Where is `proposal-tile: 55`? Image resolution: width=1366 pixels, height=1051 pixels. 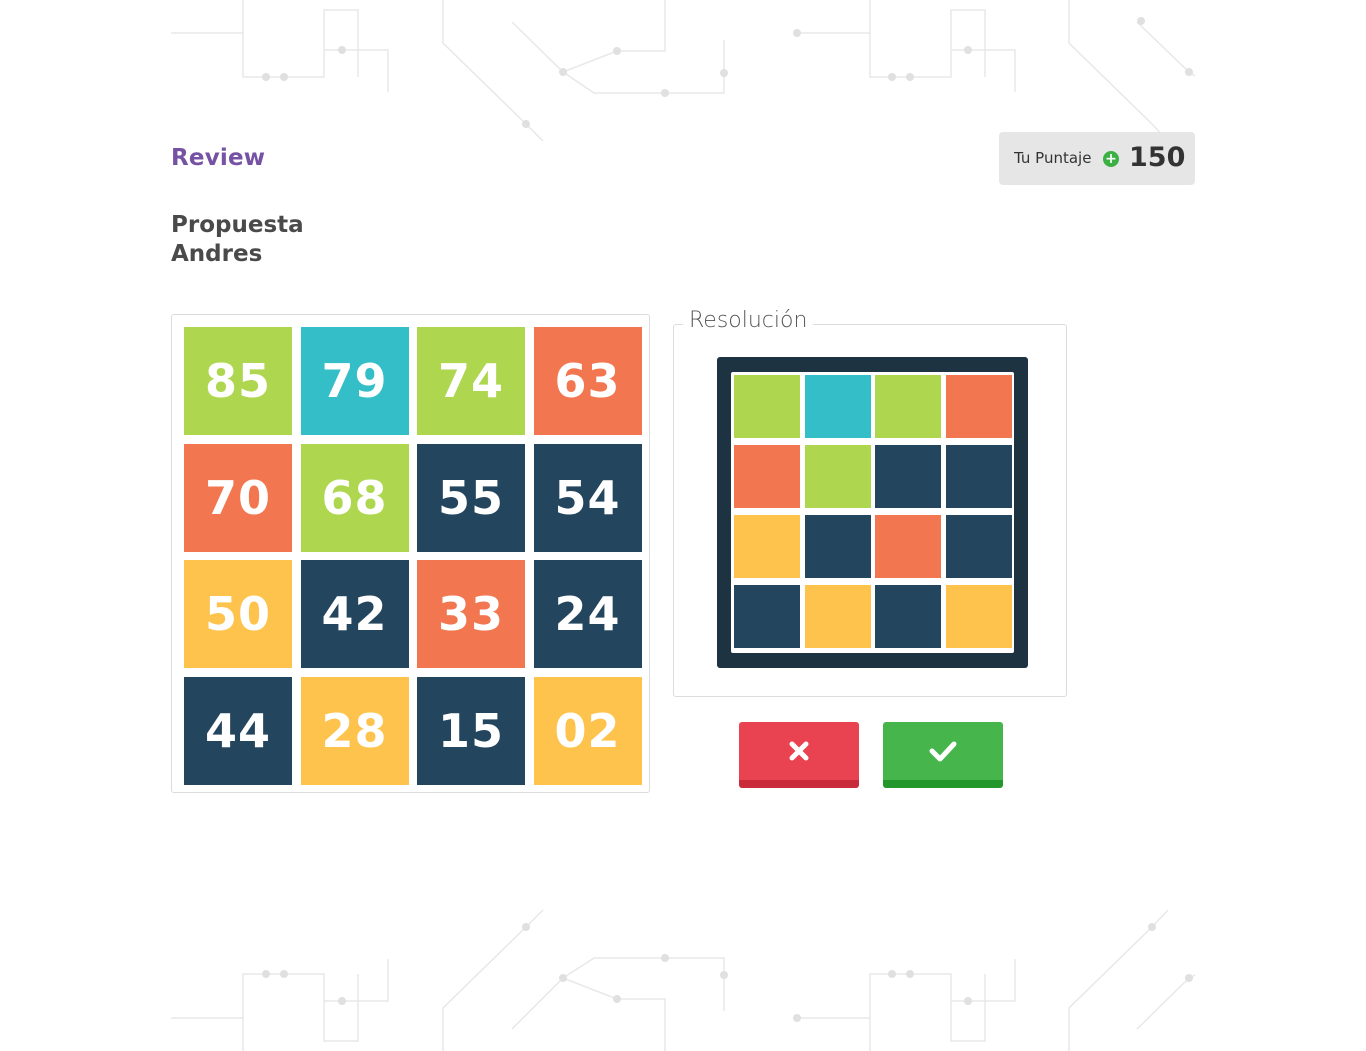 proposal-tile: 55 is located at coordinates (471, 497).